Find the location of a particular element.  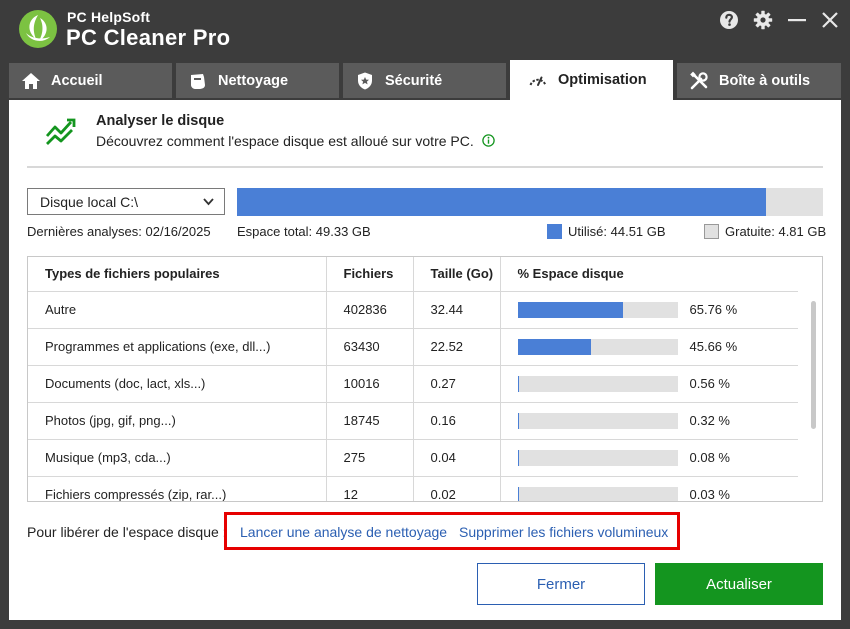

tab-home: Accueil is located at coordinates (90, 80).